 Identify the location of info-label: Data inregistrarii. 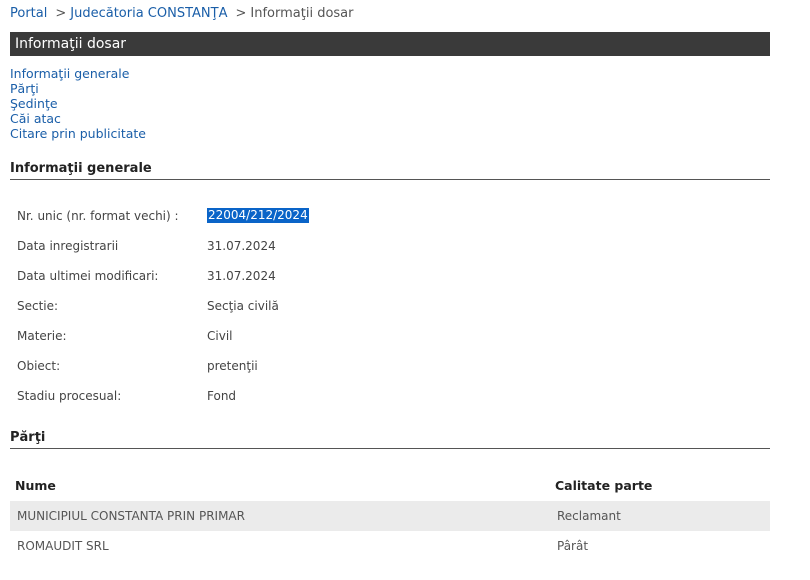
(68, 246).